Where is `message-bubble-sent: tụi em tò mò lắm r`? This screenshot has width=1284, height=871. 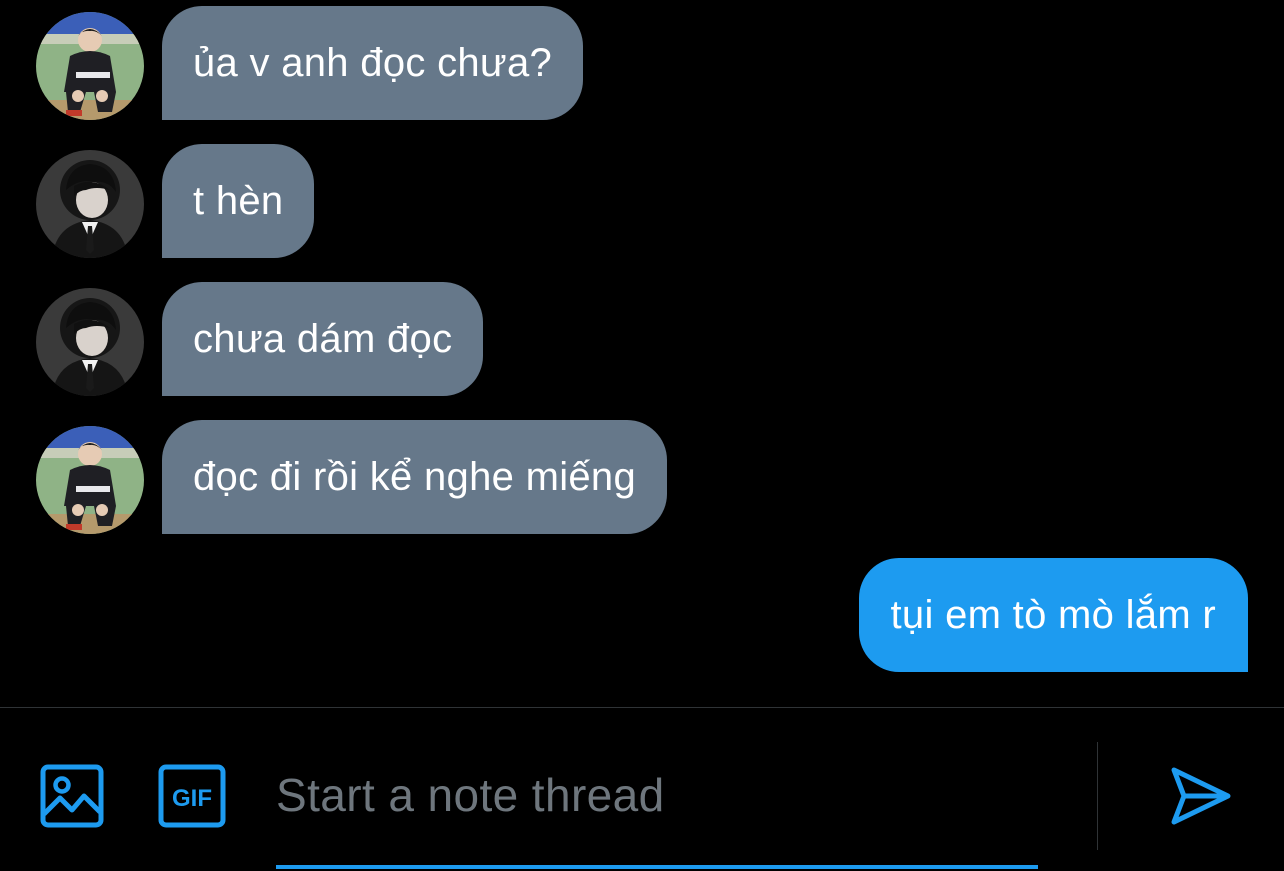
message-bubble-sent: tụi em tò mò lắm r is located at coordinates (1053, 615).